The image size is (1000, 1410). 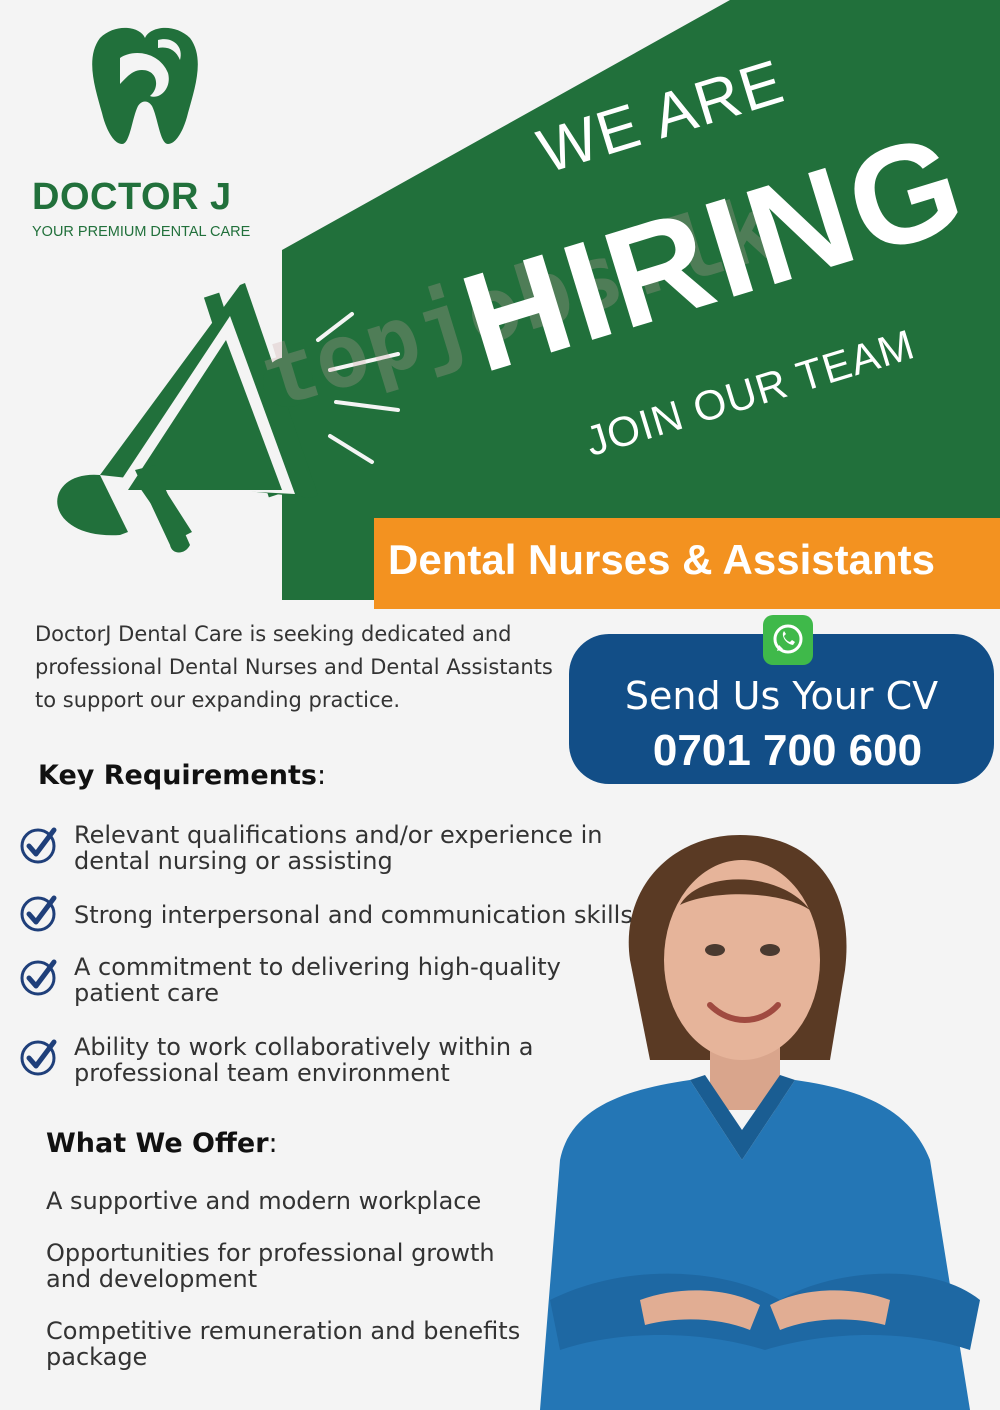 What do you see at coordinates (132, 197) in the screenshot?
I see `brand-name: DOCTOR J` at bounding box center [132, 197].